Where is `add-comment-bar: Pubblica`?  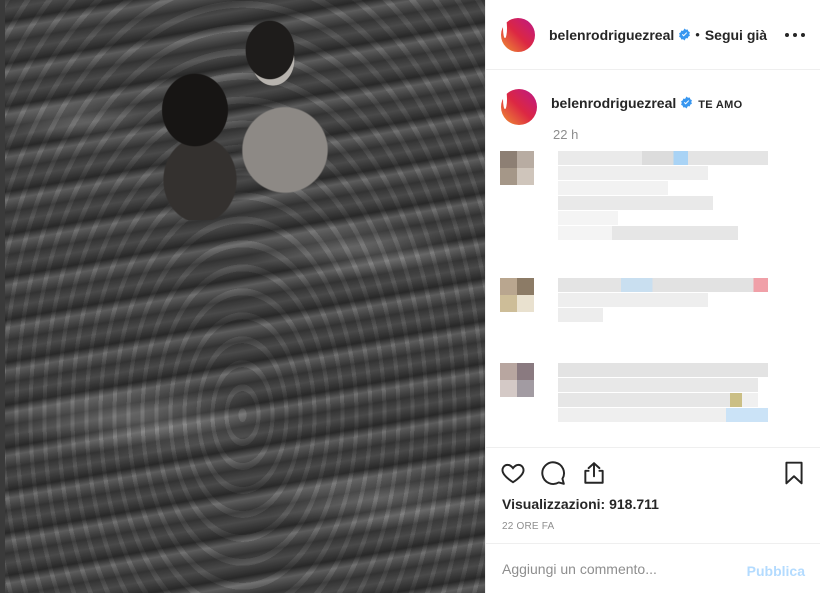
add-comment-bar: Pubblica is located at coordinates (653, 568).